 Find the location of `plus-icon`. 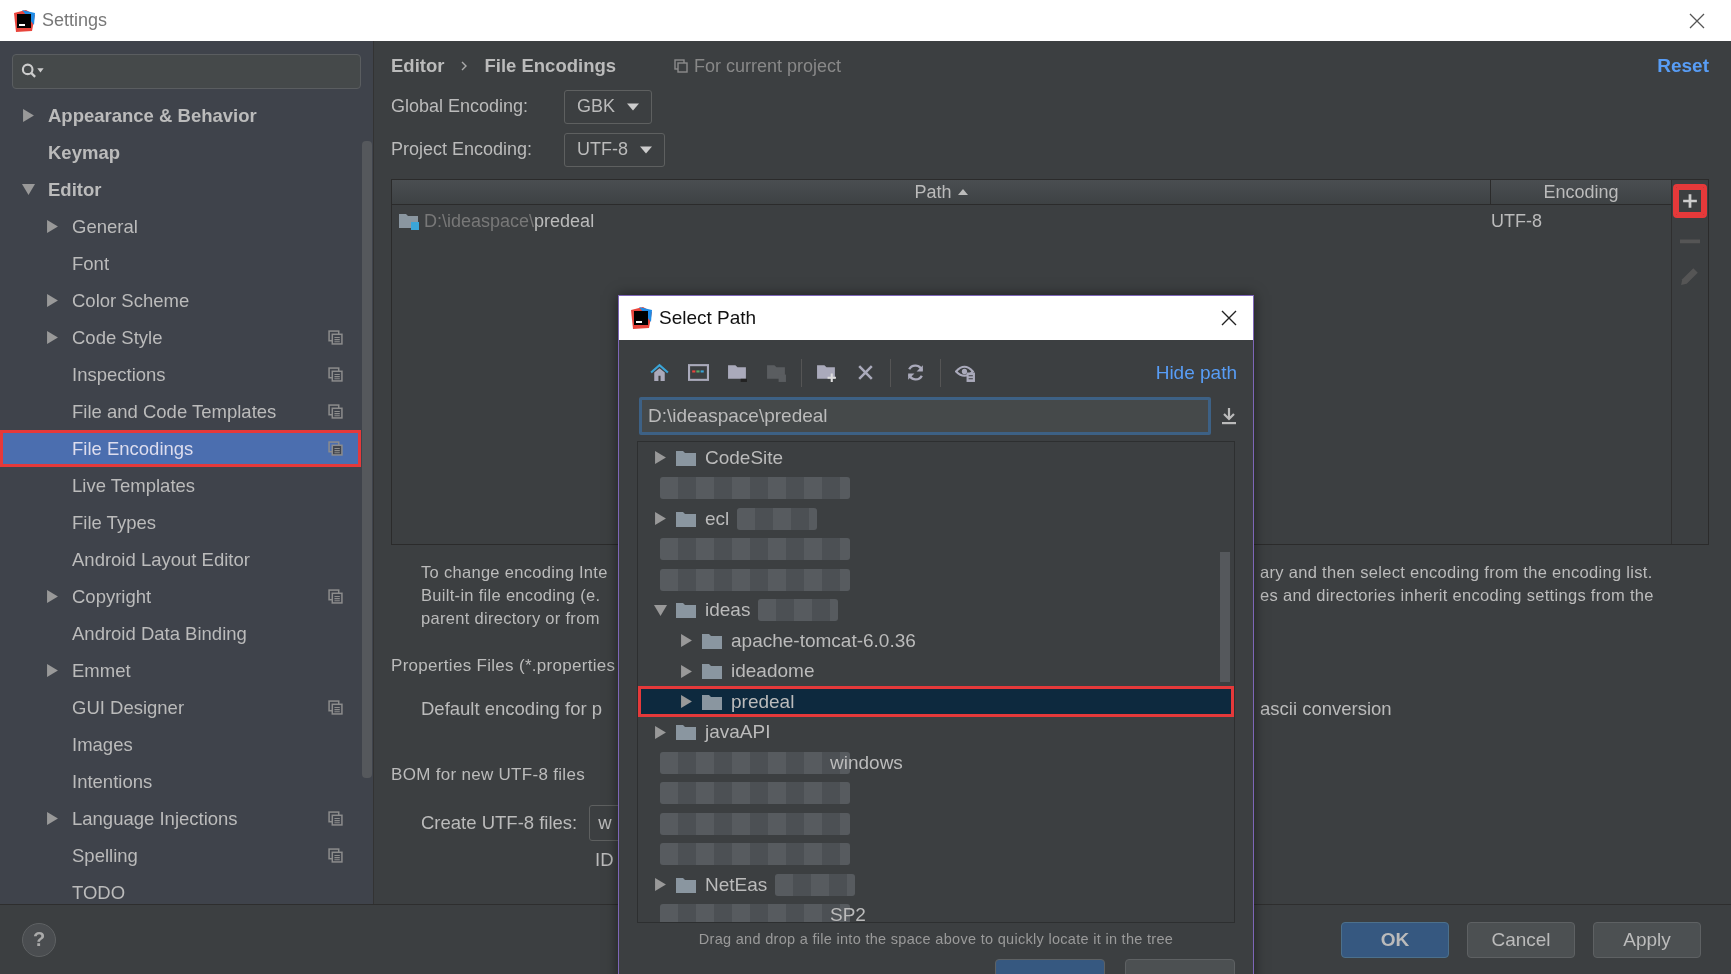

plus-icon is located at coordinates (1690, 201).